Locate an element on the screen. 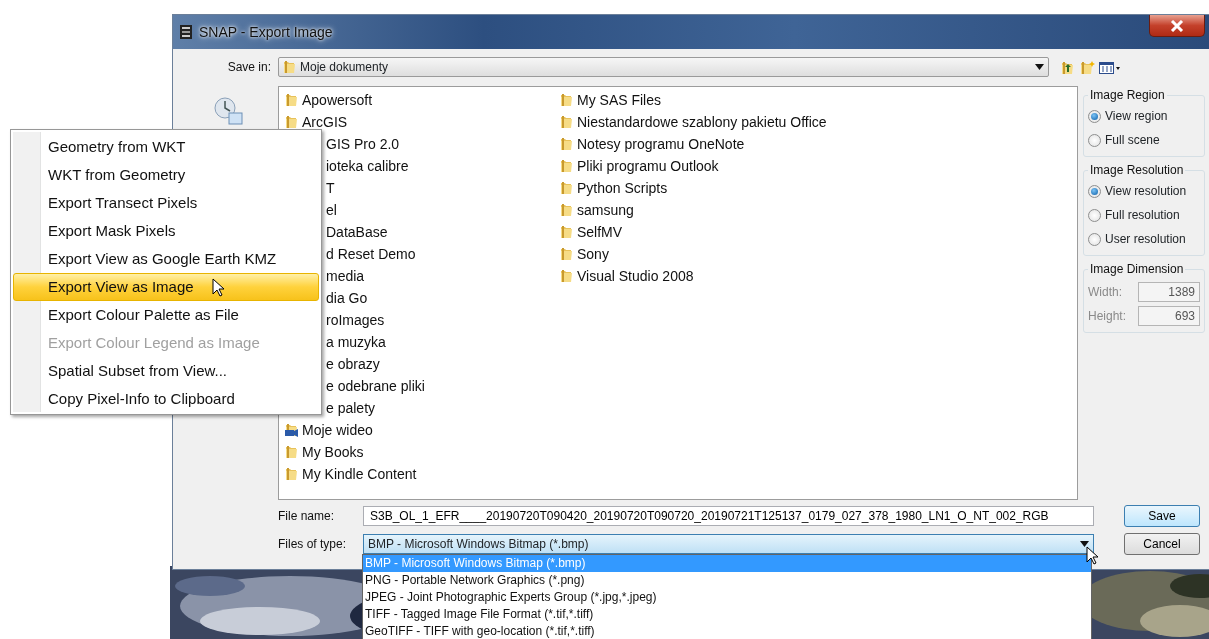 The height and width of the screenshot is (639, 1209). group-title: Image Region is located at coordinates (1127, 95).